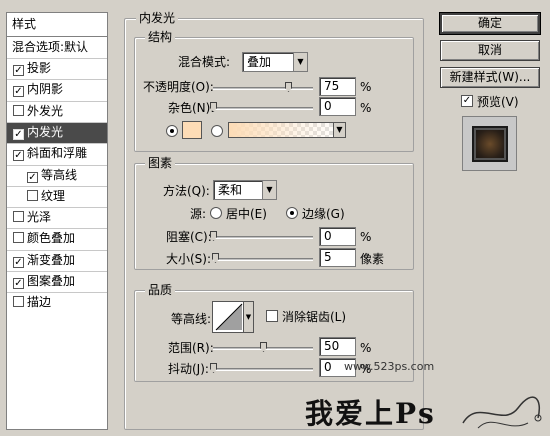 Image resolution: width=550 pixels, height=436 pixels. What do you see at coordinates (366, 348) in the screenshot?
I see `range-percent: %` at bounding box center [366, 348].